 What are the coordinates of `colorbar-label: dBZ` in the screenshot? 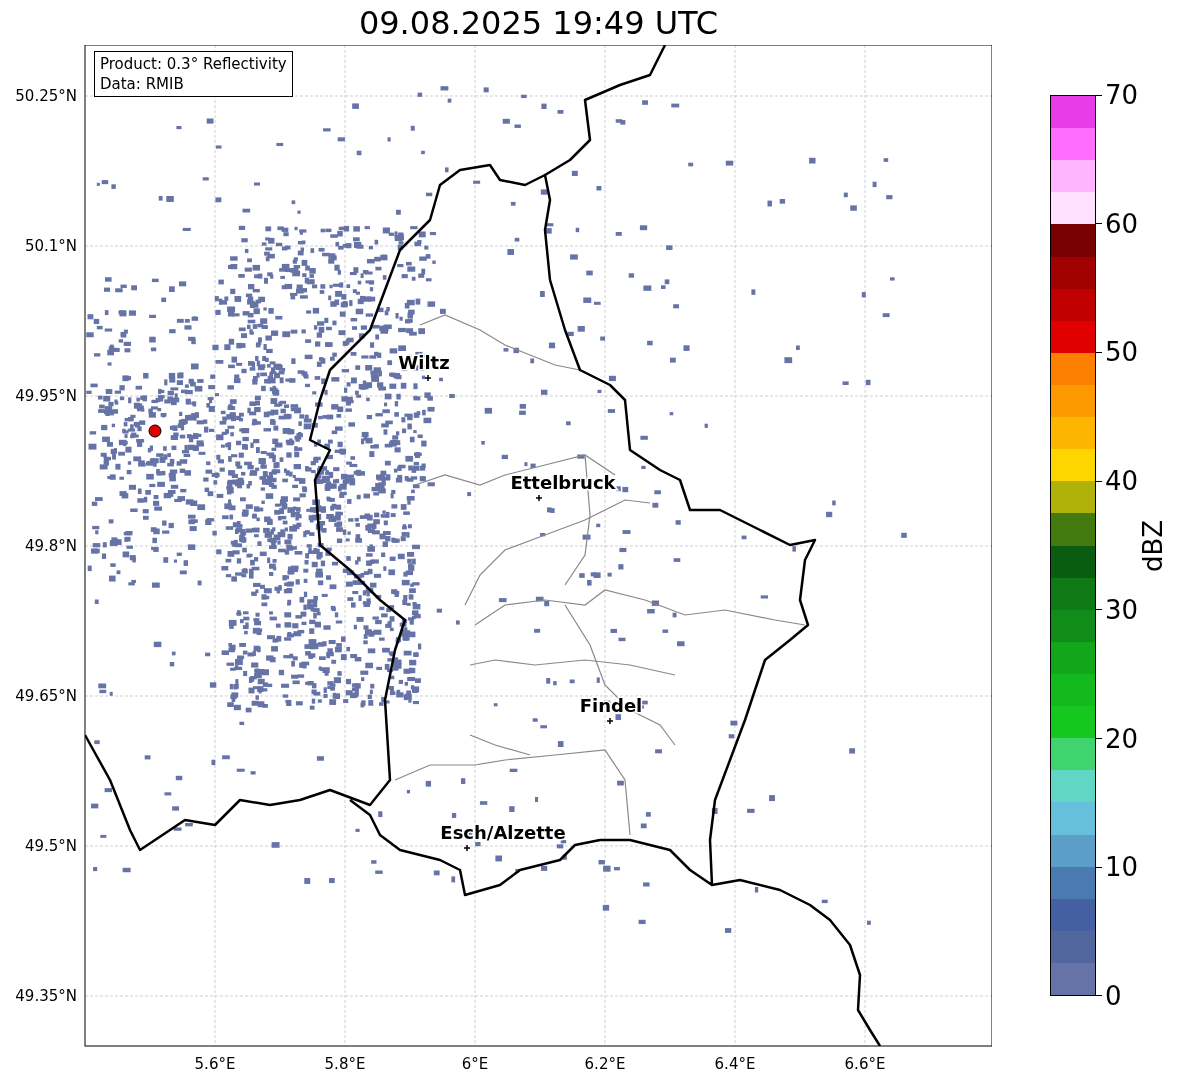 It's located at (1153, 545).